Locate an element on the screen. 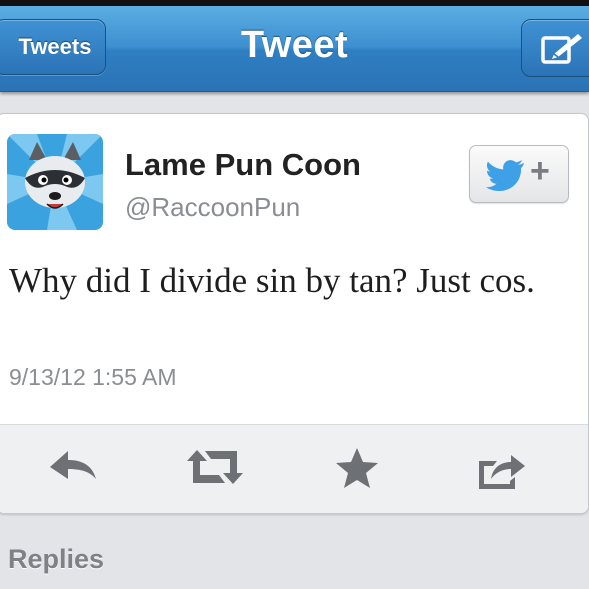  compose-button is located at coordinates (555, 48).